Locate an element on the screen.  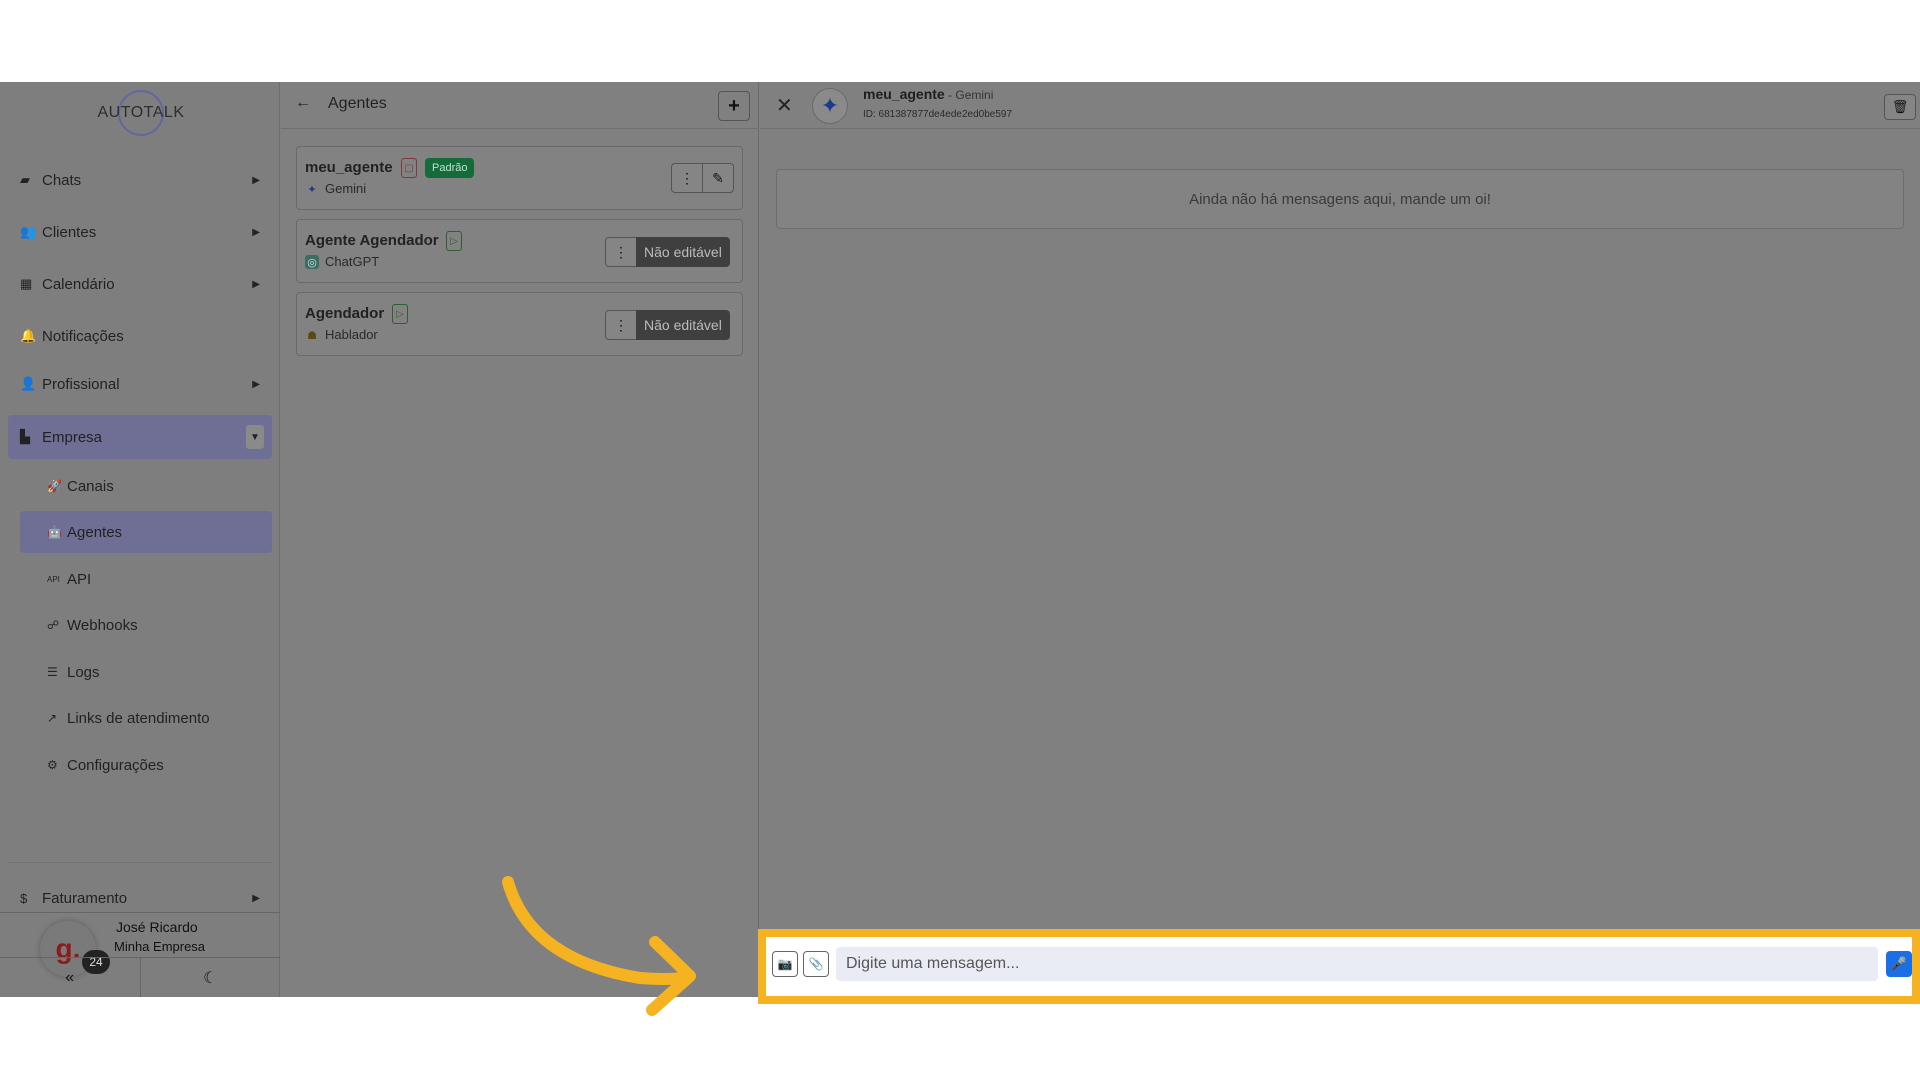
chat-agent-name: meu_agente is located at coordinates (904, 94).